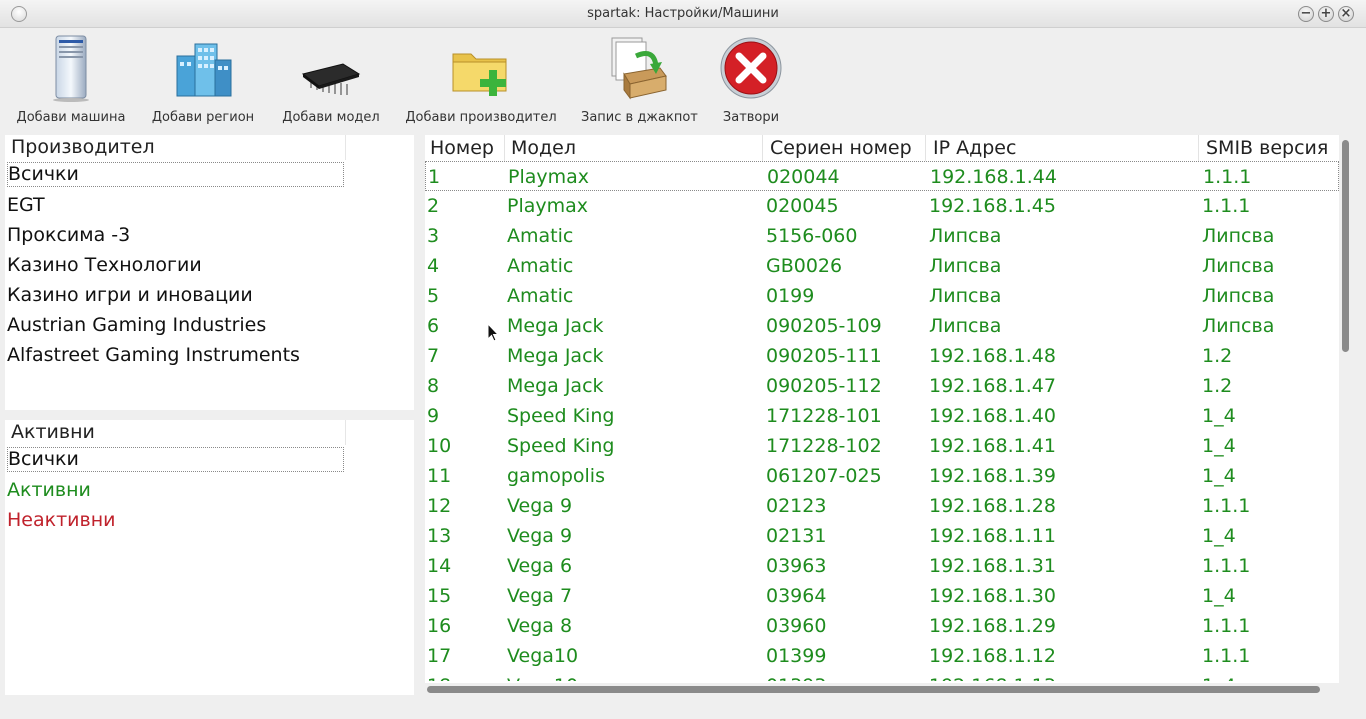 Image resolution: width=1366 pixels, height=719 pixels. What do you see at coordinates (796, 536) in the screenshot?
I see `cell-serial: 02131` at bounding box center [796, 536].